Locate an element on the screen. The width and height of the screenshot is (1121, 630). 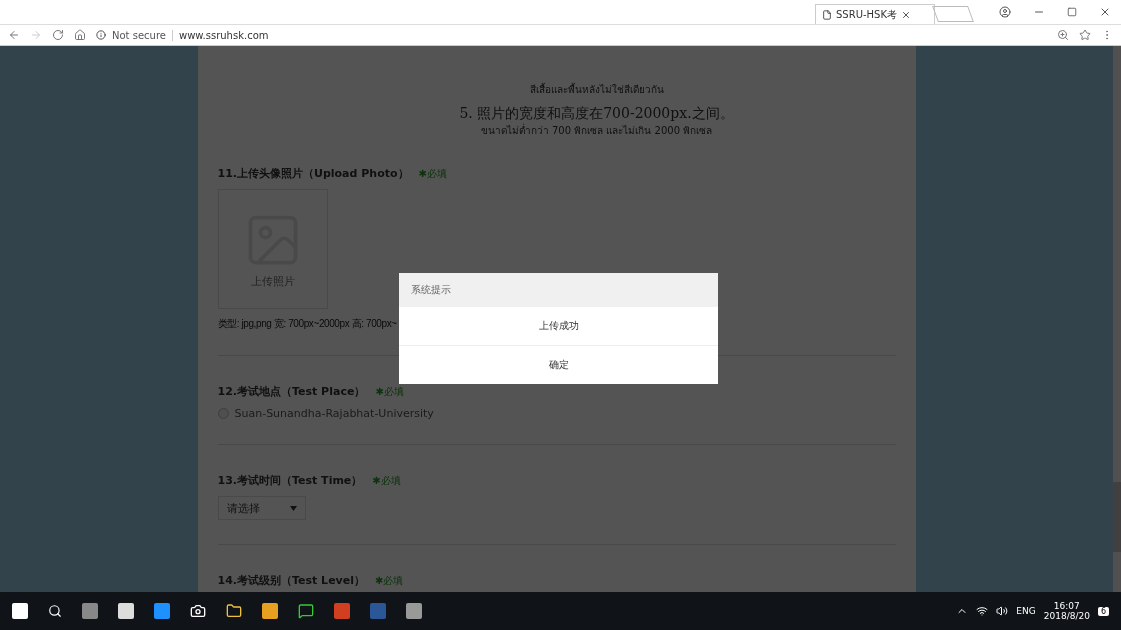
home-icon is located at coordinates (80, 35).